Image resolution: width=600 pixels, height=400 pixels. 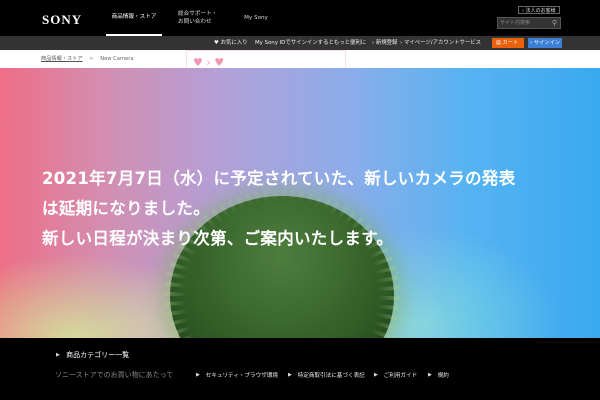 I want to click on sony-logo: SONY, so click(x=62, y=20).